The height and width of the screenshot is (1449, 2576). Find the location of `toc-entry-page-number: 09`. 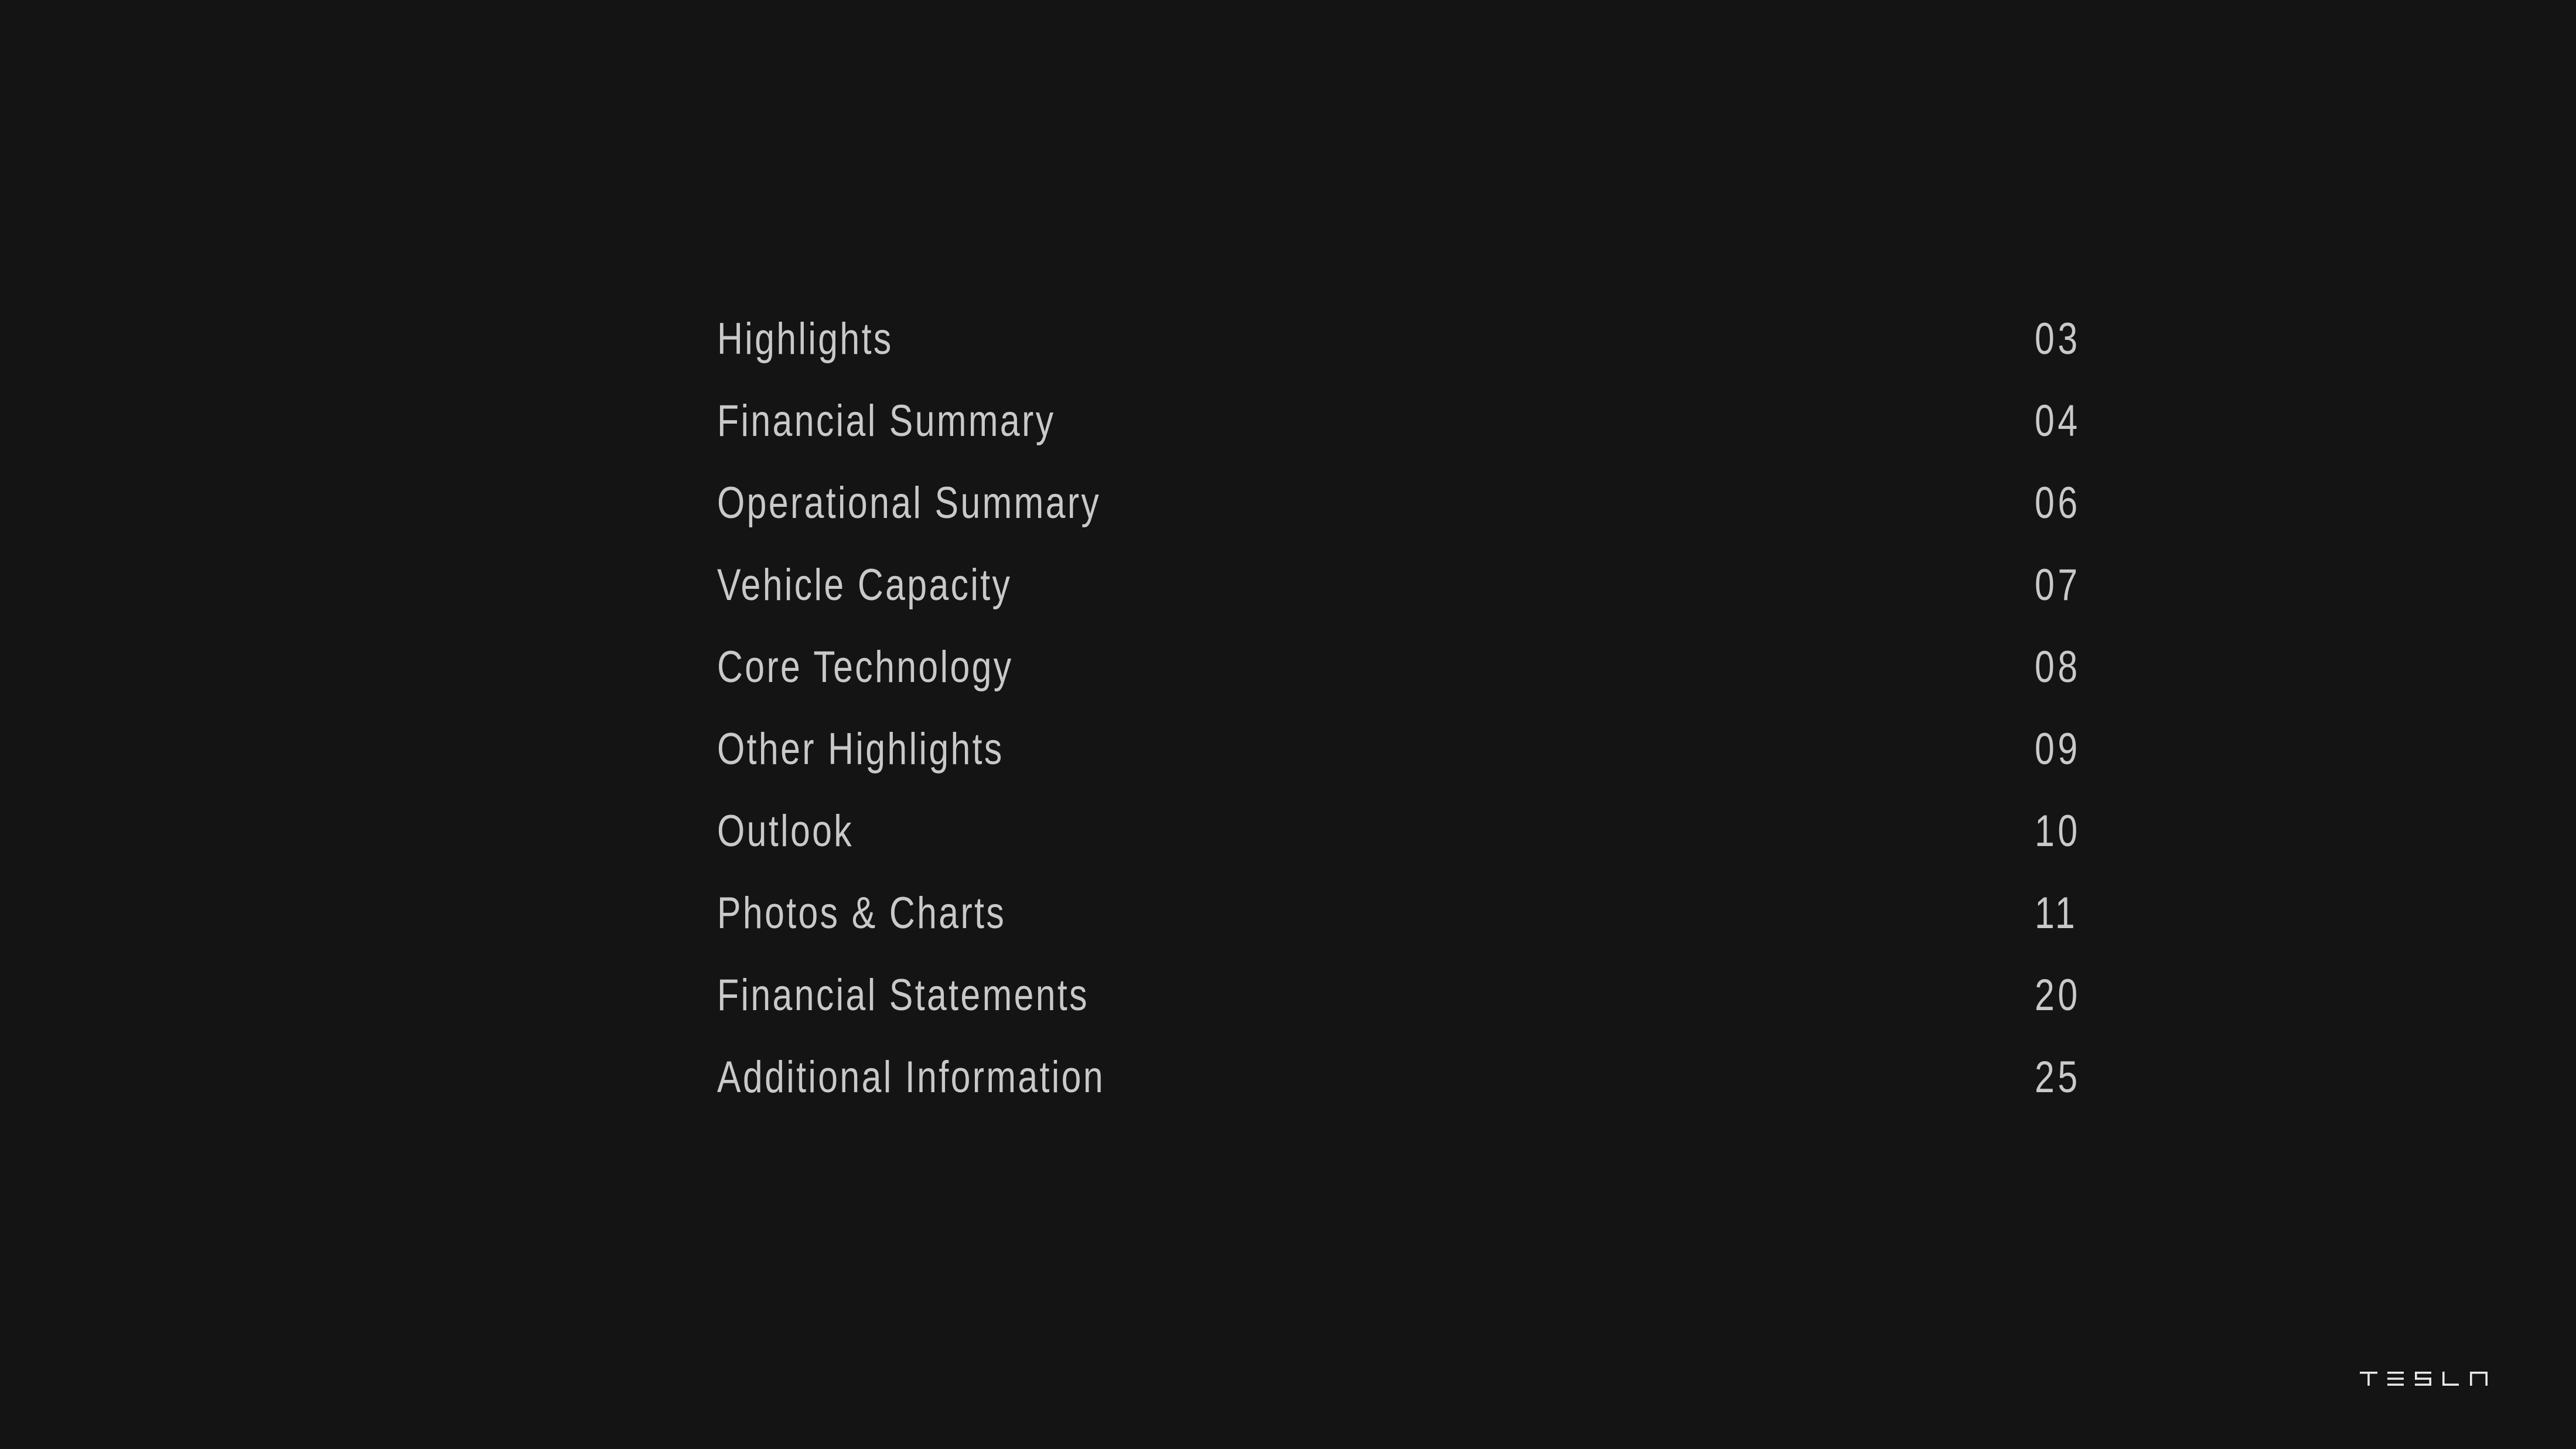

toc-entry-page-number: 09 is located at coordinates (2058, 749).